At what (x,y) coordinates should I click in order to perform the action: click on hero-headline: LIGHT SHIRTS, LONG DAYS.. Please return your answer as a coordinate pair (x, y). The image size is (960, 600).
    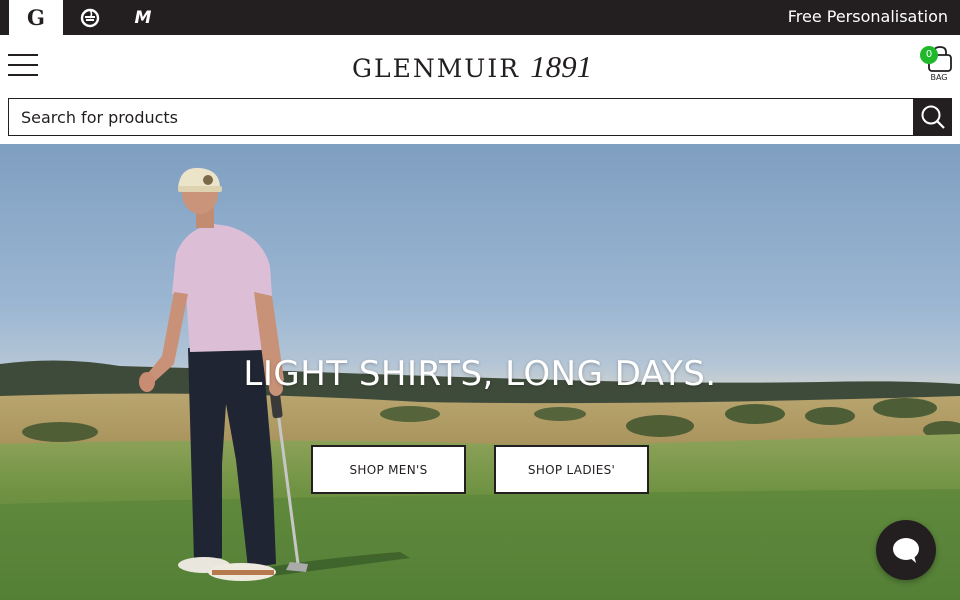
    Looking at the image, I should click on (480, 374).